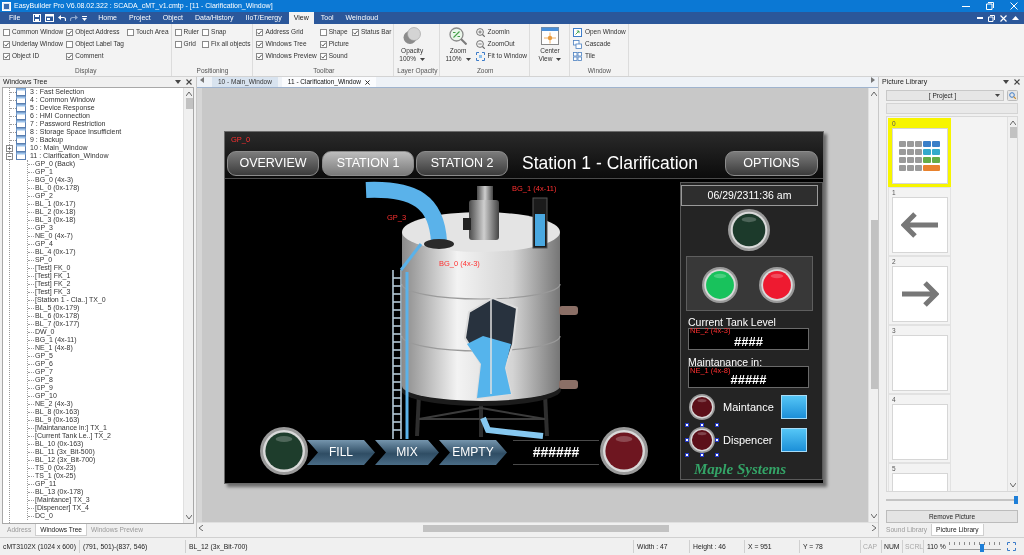 The height and width of the screenshot is (555, 1024). Describe the element at coordinates (462, 163) in the screenshot. I see `nav-button: STATION 2` at that location.